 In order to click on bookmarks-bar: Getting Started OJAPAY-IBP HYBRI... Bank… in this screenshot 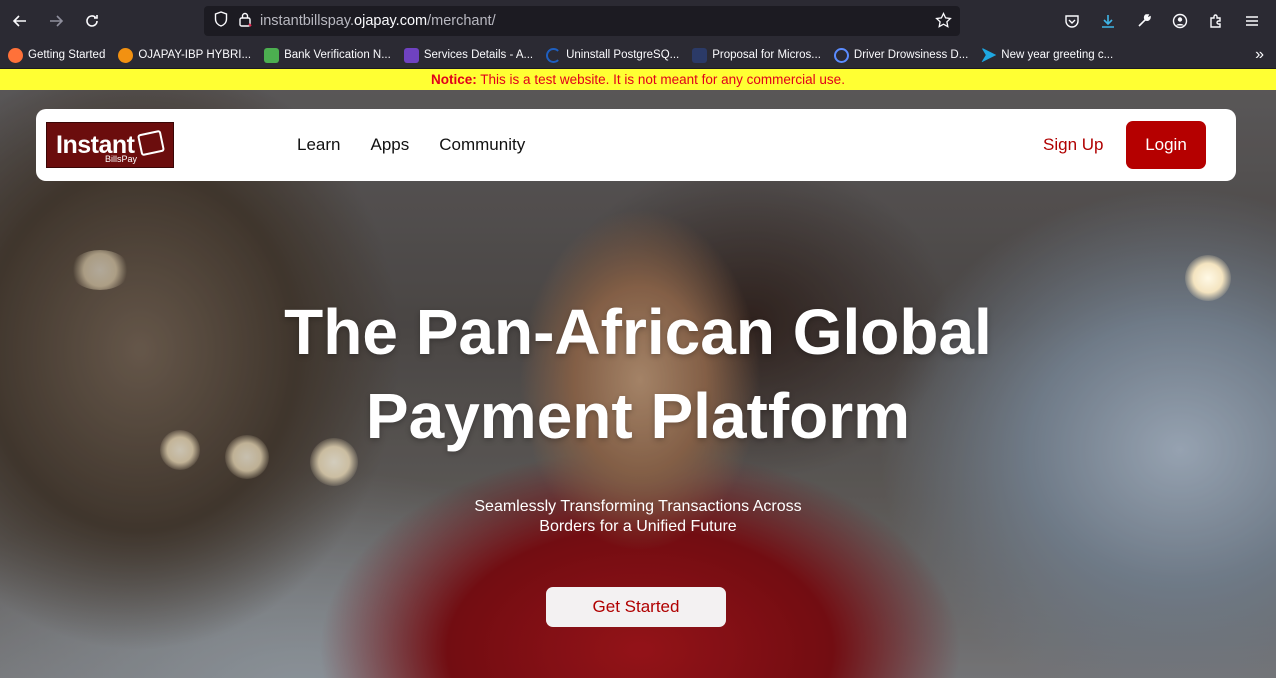, I will do `click(638, 55)`.